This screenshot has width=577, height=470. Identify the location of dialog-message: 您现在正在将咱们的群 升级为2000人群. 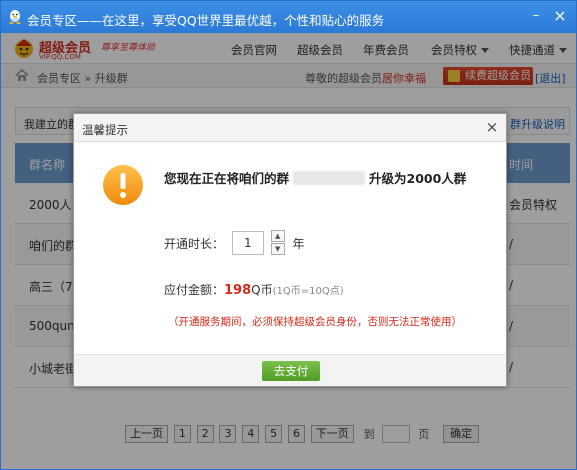
(329, 178).